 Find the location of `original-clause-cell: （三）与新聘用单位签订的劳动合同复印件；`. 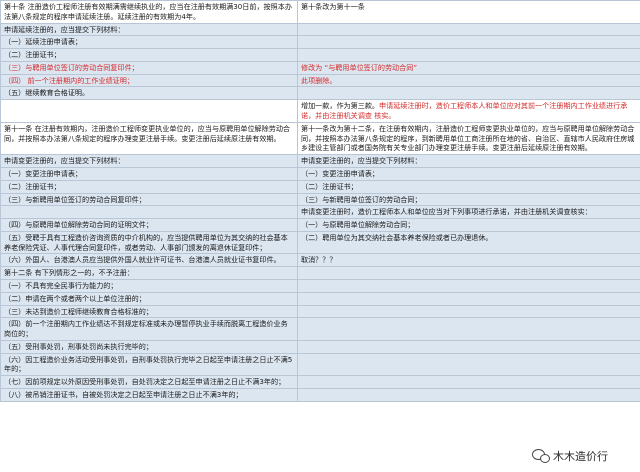

original-clause-cell: （三）与新聘用单位签订的劳动合同复印件； is located at coordinates (149, 199).